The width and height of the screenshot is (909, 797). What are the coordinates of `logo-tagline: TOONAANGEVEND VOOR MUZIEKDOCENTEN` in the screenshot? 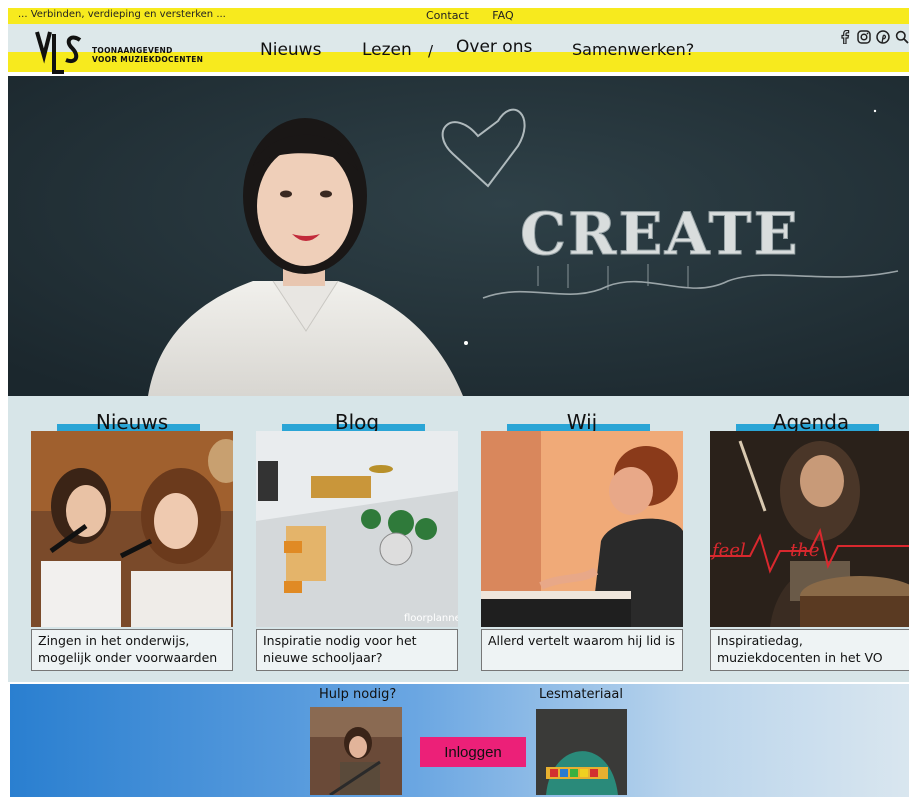 It's located at (147, 55).